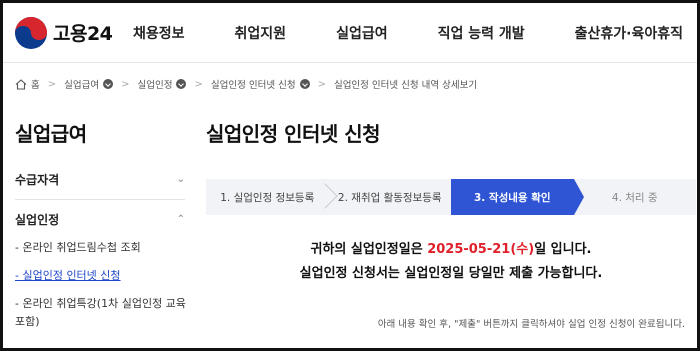 Image resolution: width=700 pixels, height=351 pixels. Describe the element at coordinates (83, 34) in the screenshot. I see `logo-text: 고용24` at that location.